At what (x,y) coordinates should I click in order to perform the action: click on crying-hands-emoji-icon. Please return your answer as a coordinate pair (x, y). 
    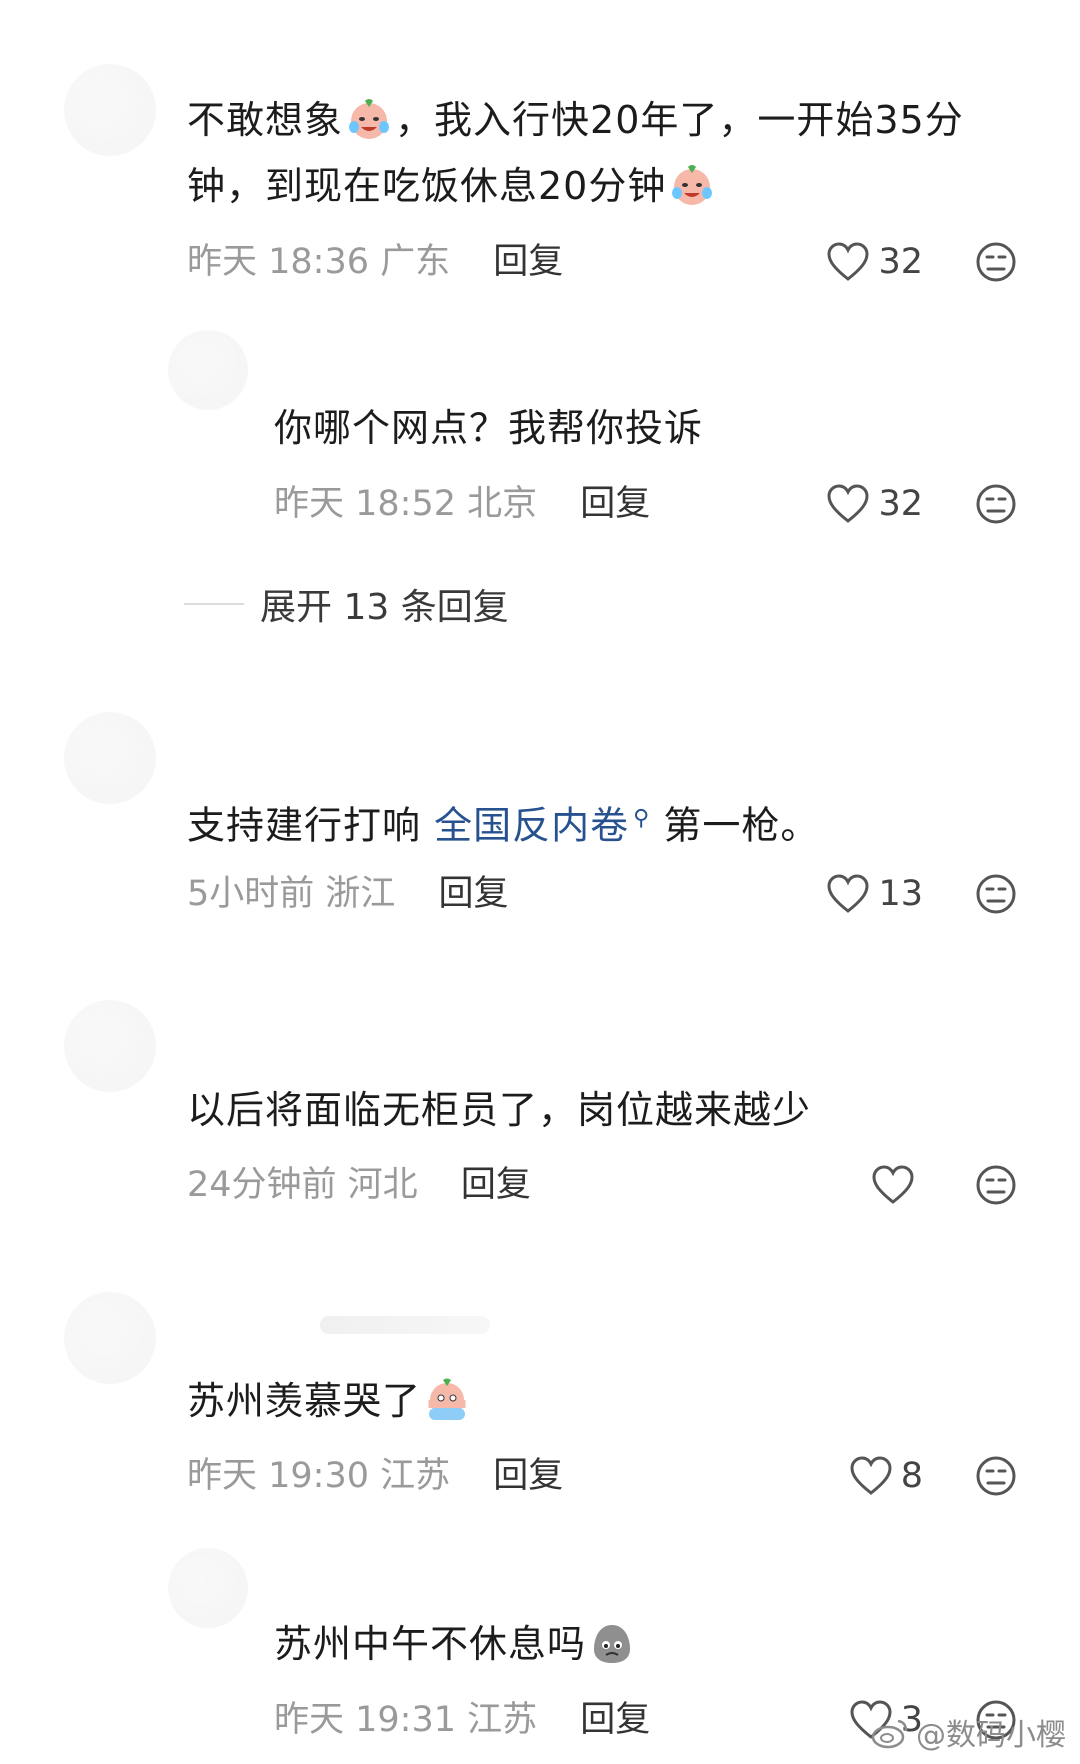
    Looking at the image, I should click on (447, 1399).